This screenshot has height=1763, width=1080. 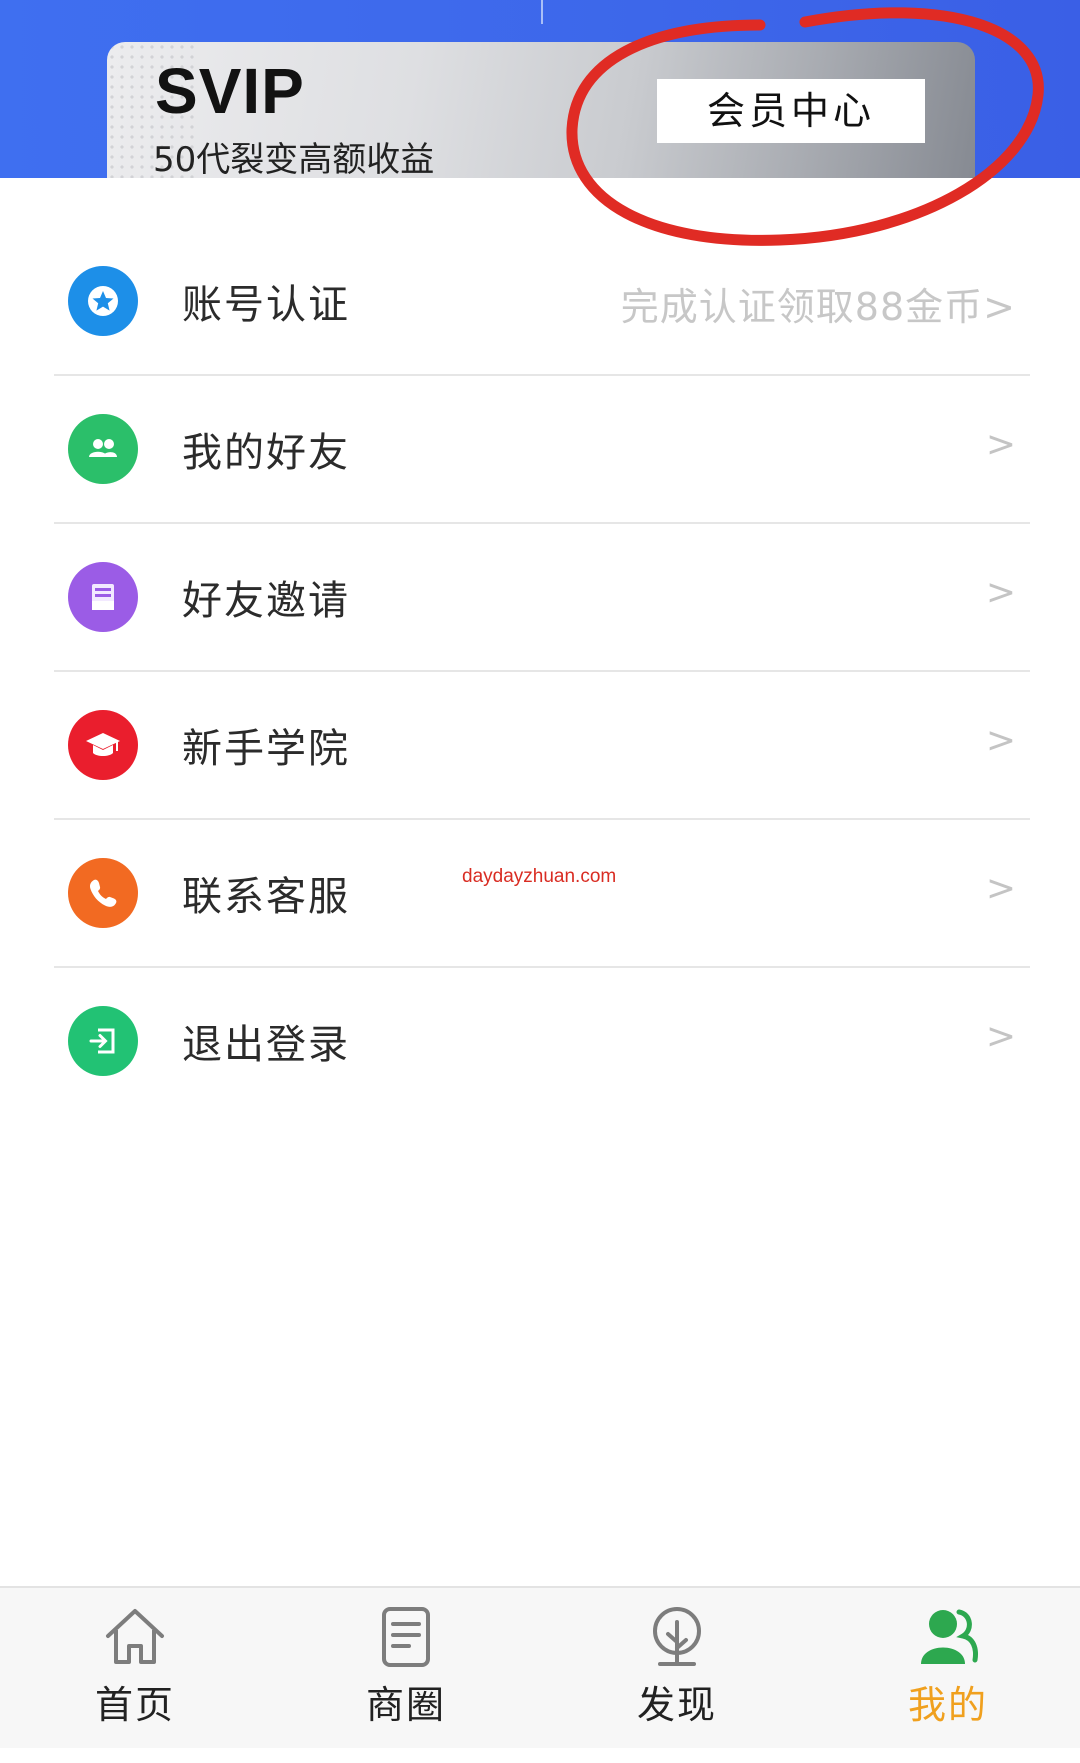 What do you see at coordinates (230, 91) in the screenshot?
I see `svip-title: SVIP` at bounding box center [230, 91].